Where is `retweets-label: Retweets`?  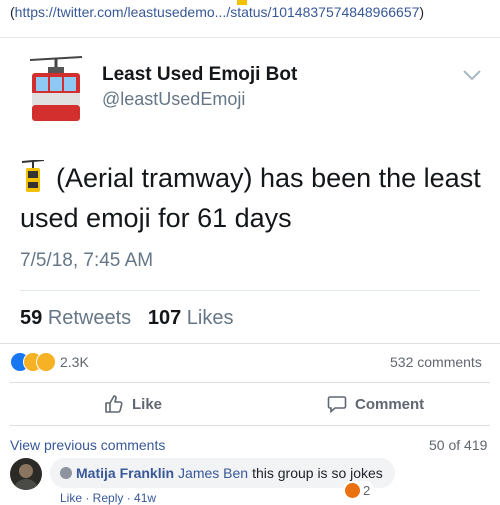 retweets-label: Retweets is located at coordinates (89, 318).